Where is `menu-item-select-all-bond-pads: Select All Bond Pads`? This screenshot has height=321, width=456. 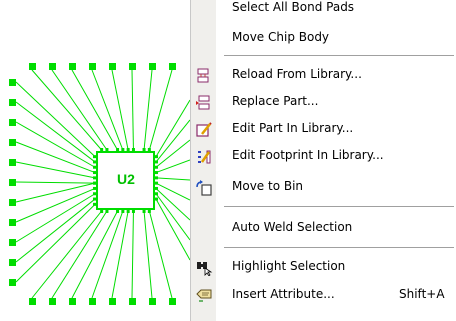
menu-item-select-all-bond-pads: Select All Bond Pads is located at coordinates (323, 10).